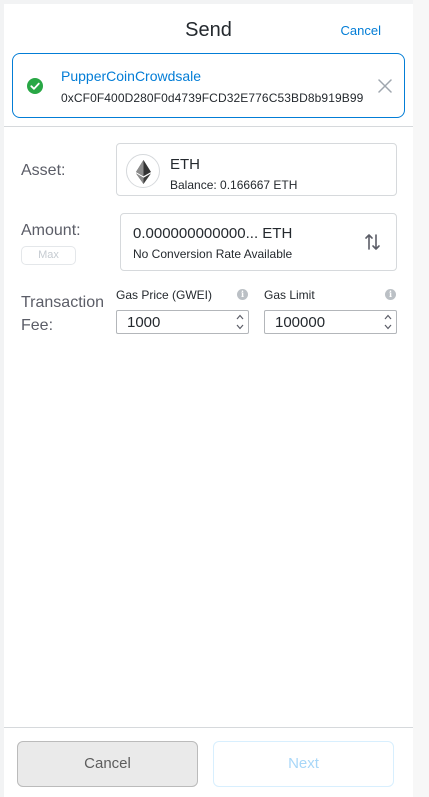 The height and width of the screenshot is (797, 429). I want to click on gas-price-spinner, so click(240, 322).